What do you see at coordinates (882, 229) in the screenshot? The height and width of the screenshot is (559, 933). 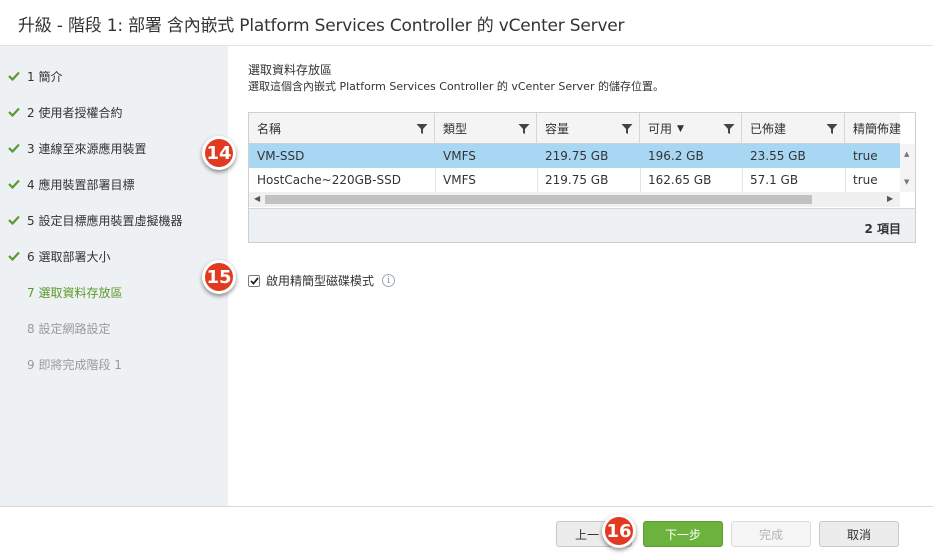 I see `item-count: 2 項目` at bounding box center [882, 229].